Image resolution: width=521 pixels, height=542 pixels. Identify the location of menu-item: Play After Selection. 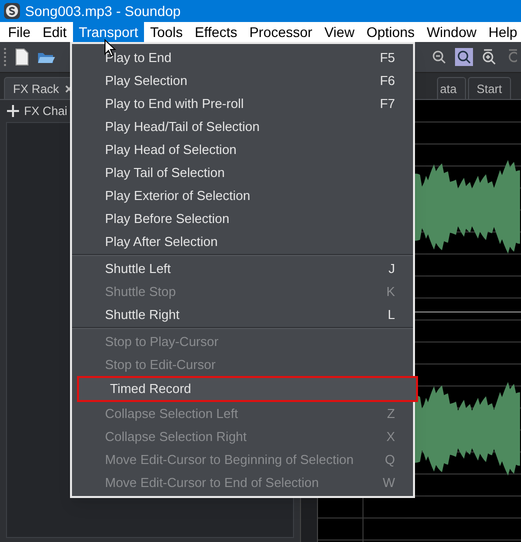
(242, 241).